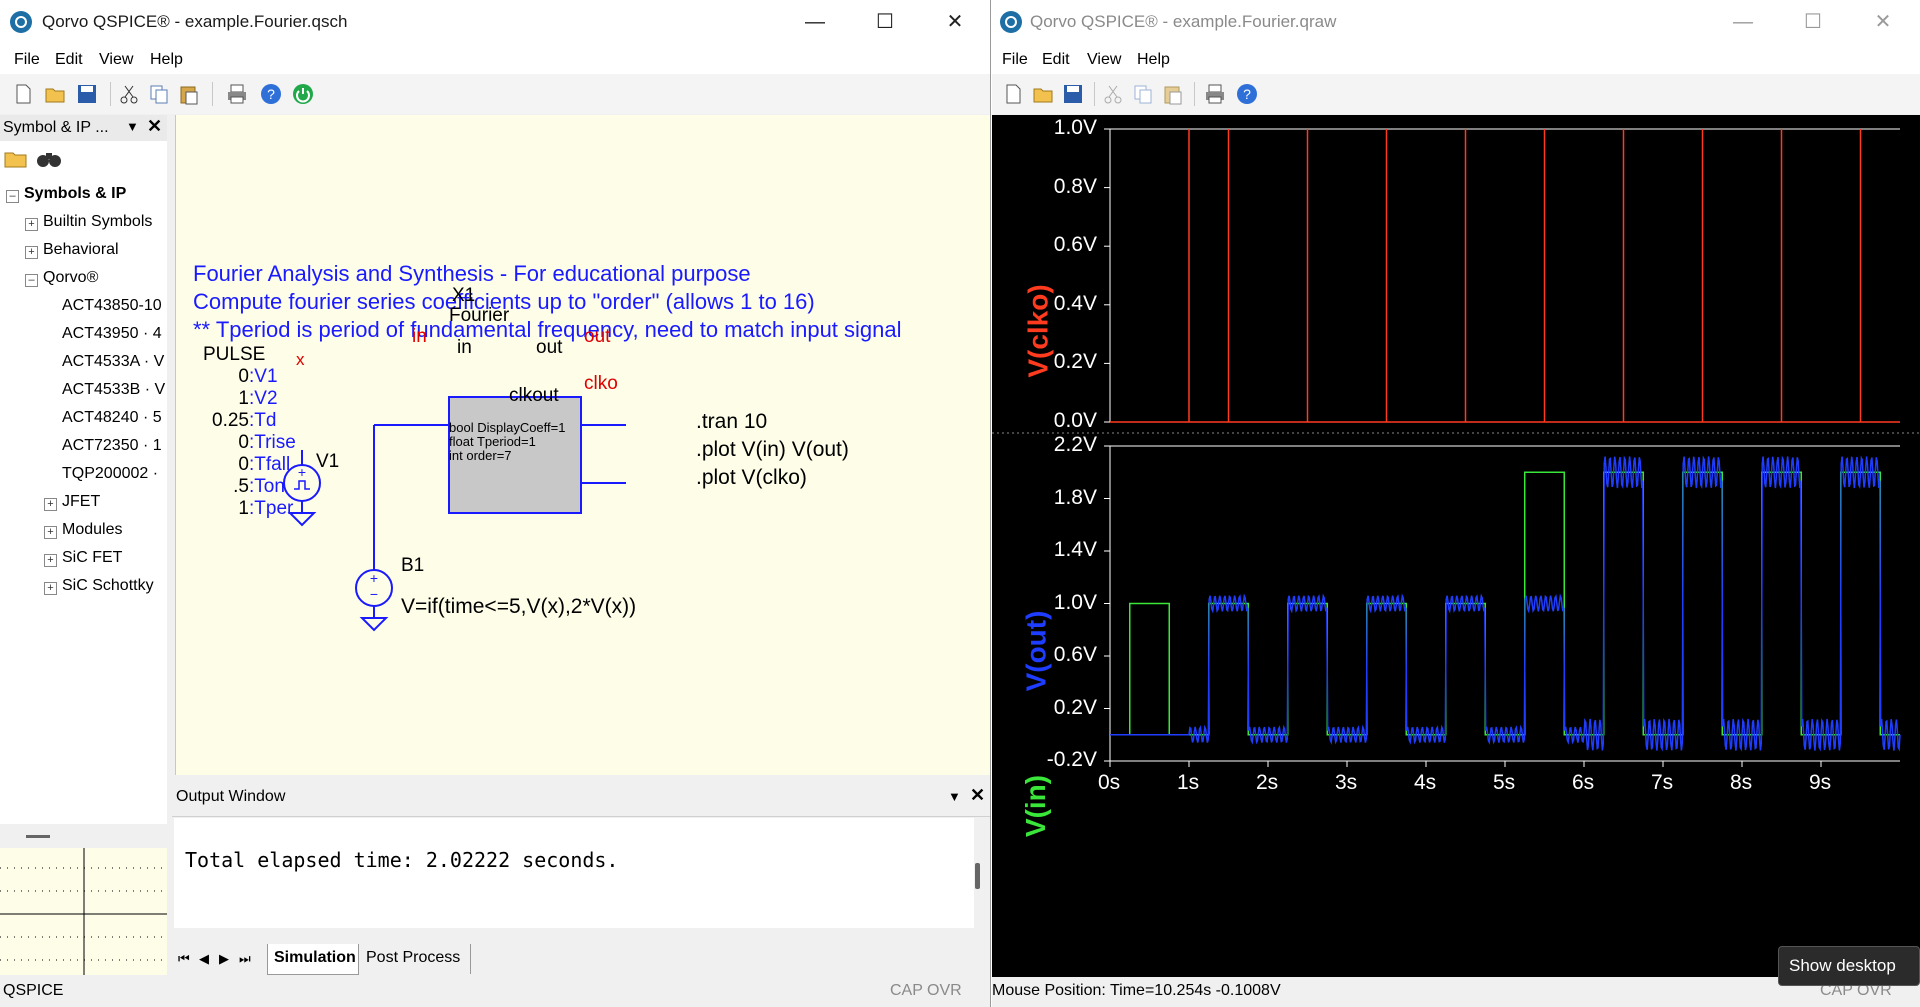 This screenshot has width=1920, height=1007. What do you see at coordinates (97, 222) in the screenshot?
I see `tree-item-builtin: Builtin Symbols` at bounding box center [97, 222].